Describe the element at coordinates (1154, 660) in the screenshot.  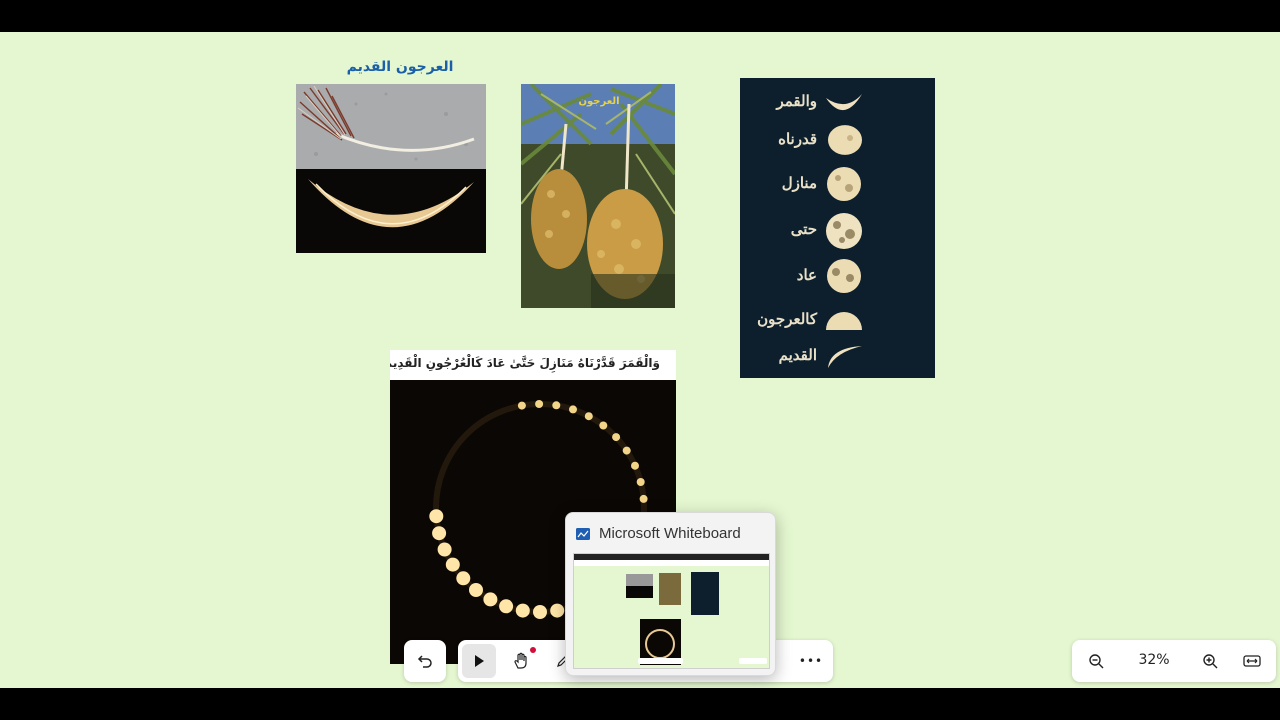
I see `zoom-level: 32%` at that location.